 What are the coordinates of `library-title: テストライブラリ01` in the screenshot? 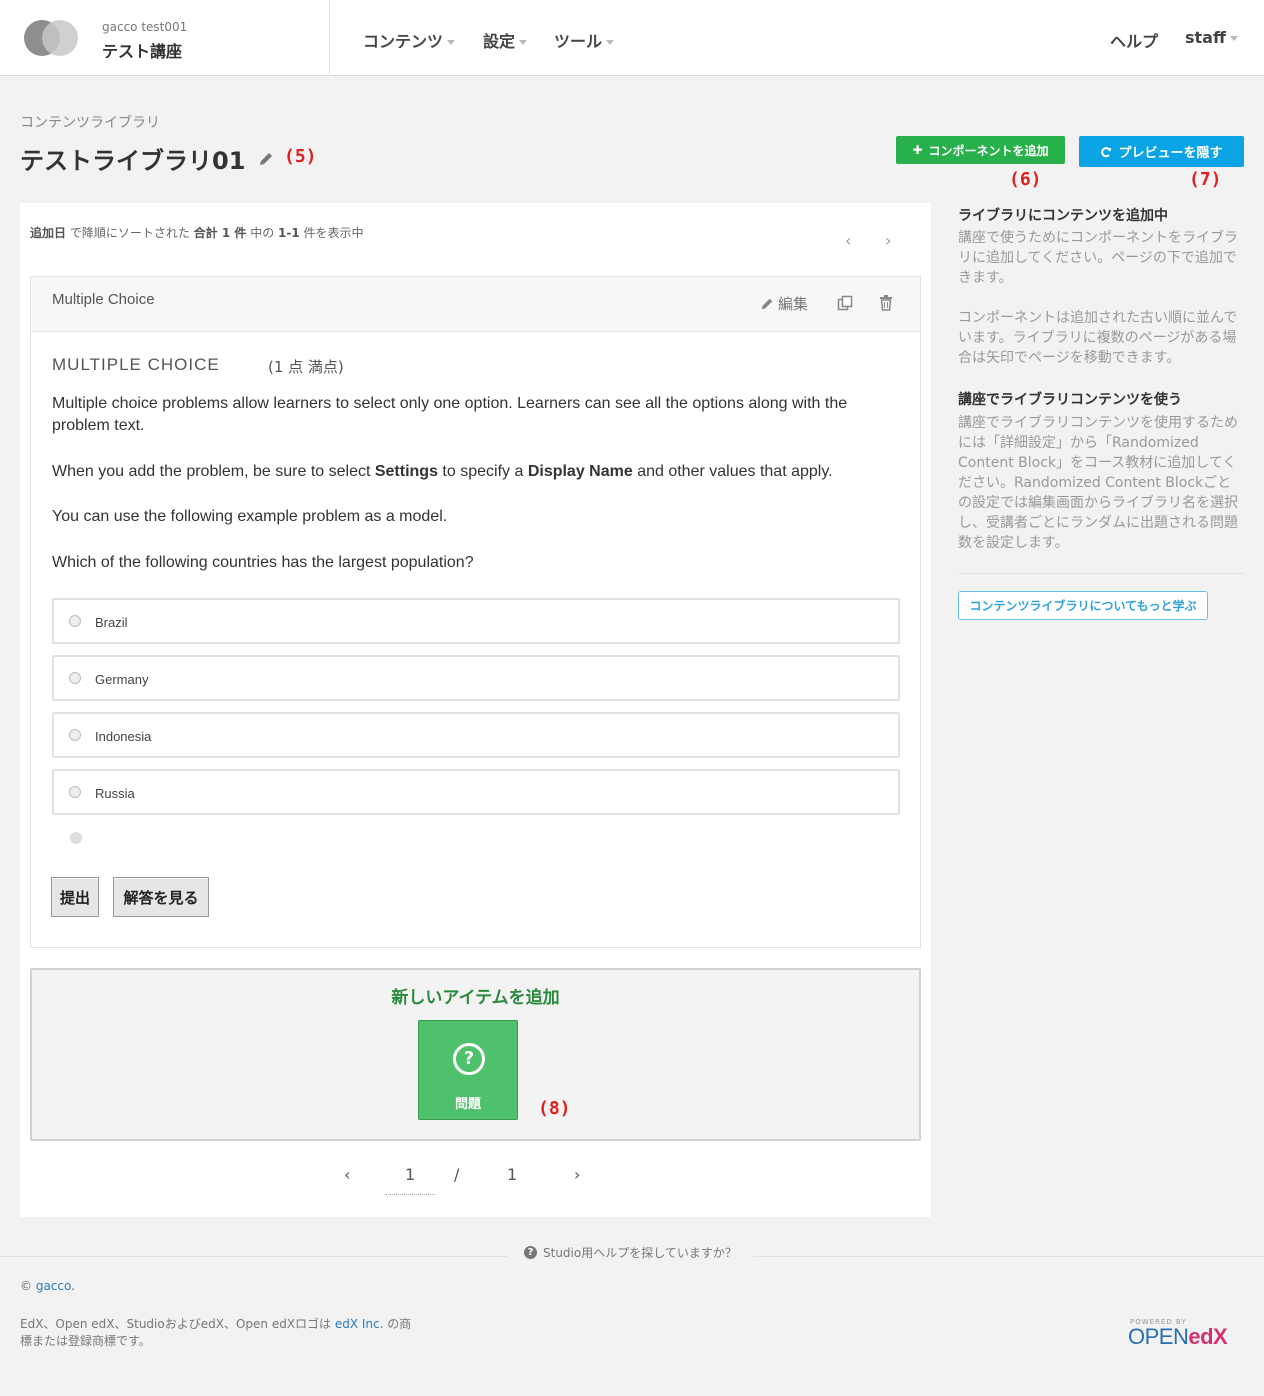 It's located at (133, 161).